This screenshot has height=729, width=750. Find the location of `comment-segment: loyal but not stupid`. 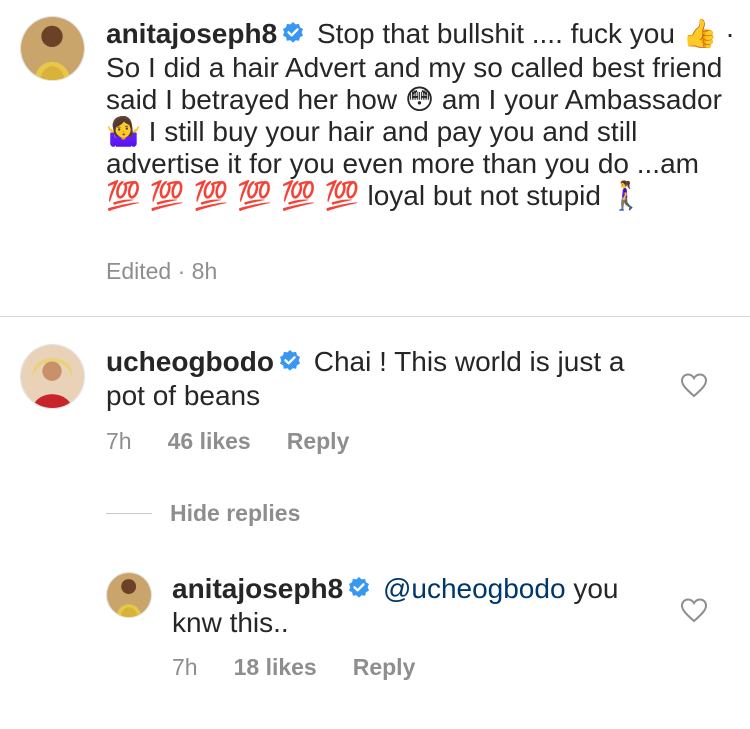

comment-segment: loyal but not stupid is located at coordinates (484, 195).